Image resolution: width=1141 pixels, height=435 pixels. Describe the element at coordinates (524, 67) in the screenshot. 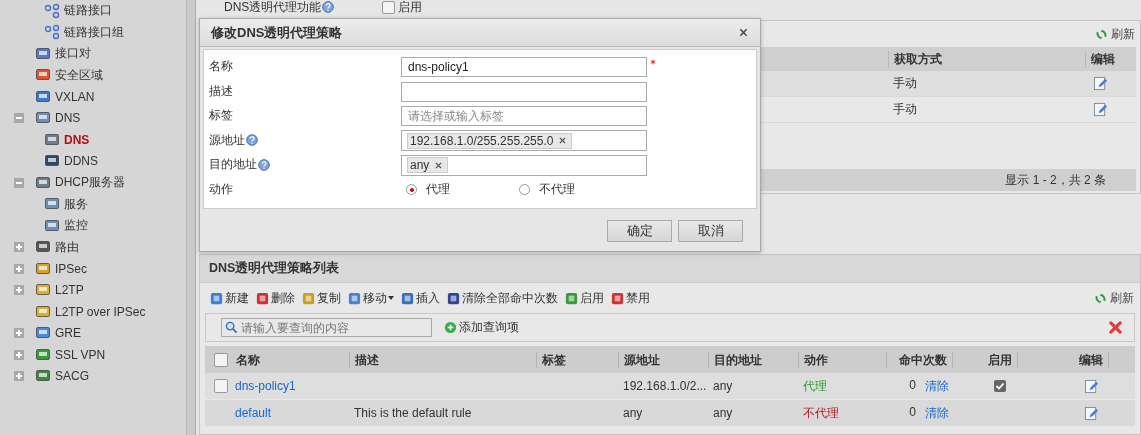

I see `input-field: dns-policy1` at that location.